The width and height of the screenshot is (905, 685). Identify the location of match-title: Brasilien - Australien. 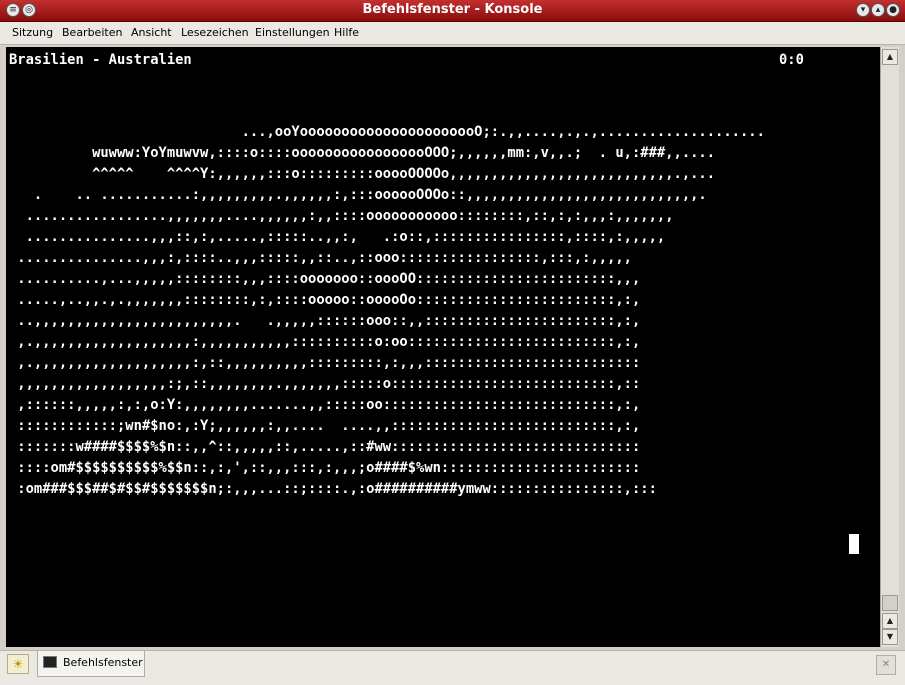
(100, 60).